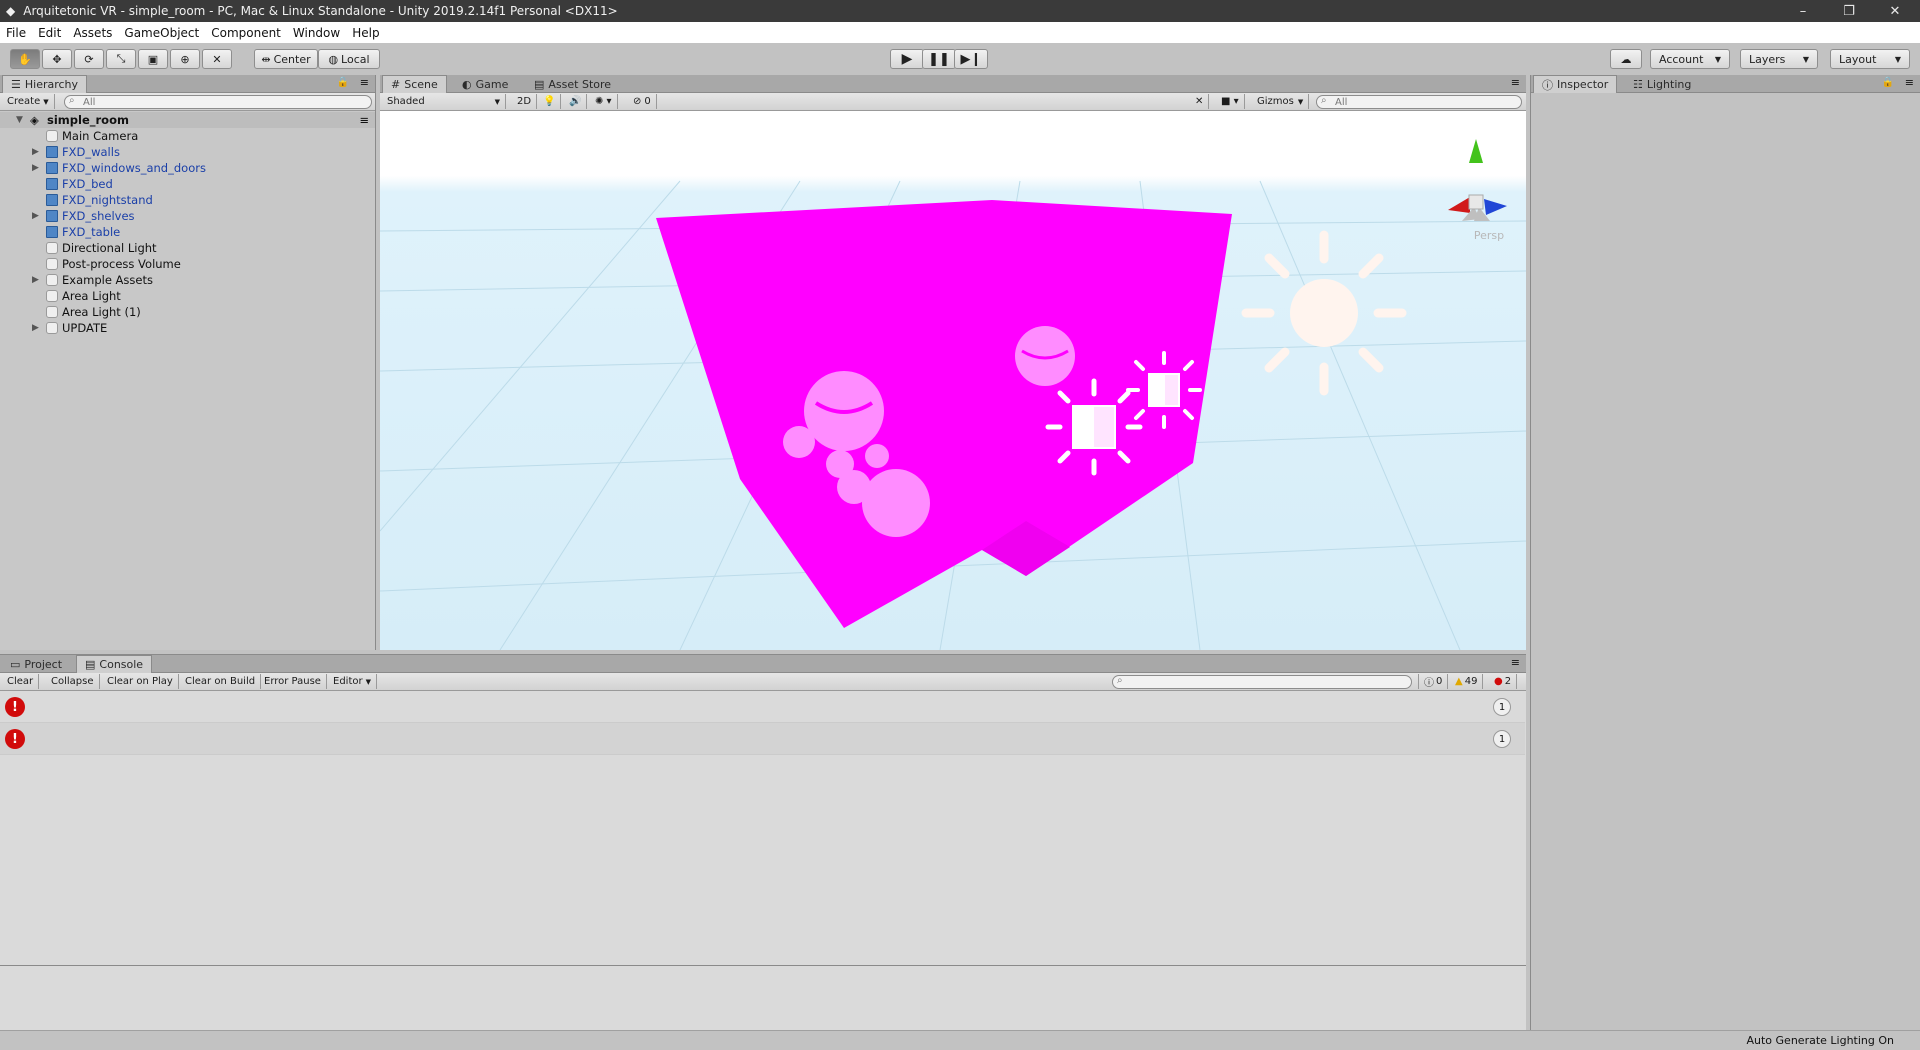 Image resolution: width=1920 pixels, height=1050 pixels. What do you see at coordinates (49, 33) in the screenshot?
I see `menu-edit: Edit` at bounding box center [49, 33].